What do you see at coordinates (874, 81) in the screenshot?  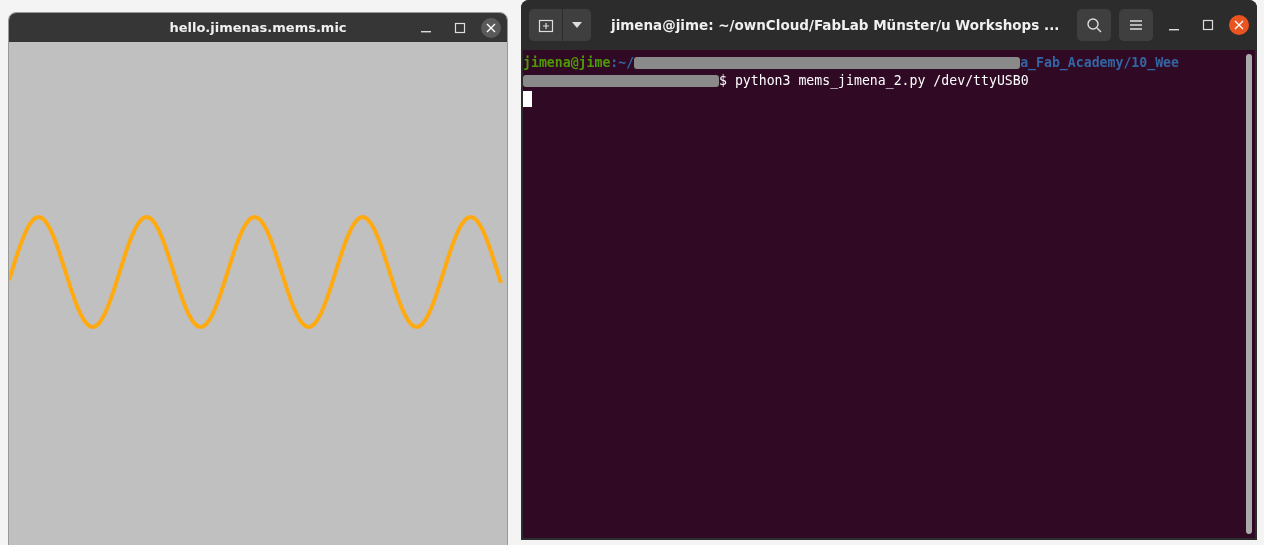 I see `command-text: $ python3 mems_jimena_2.py /dev/ttyUSB0` at bounding box center [874, 81].